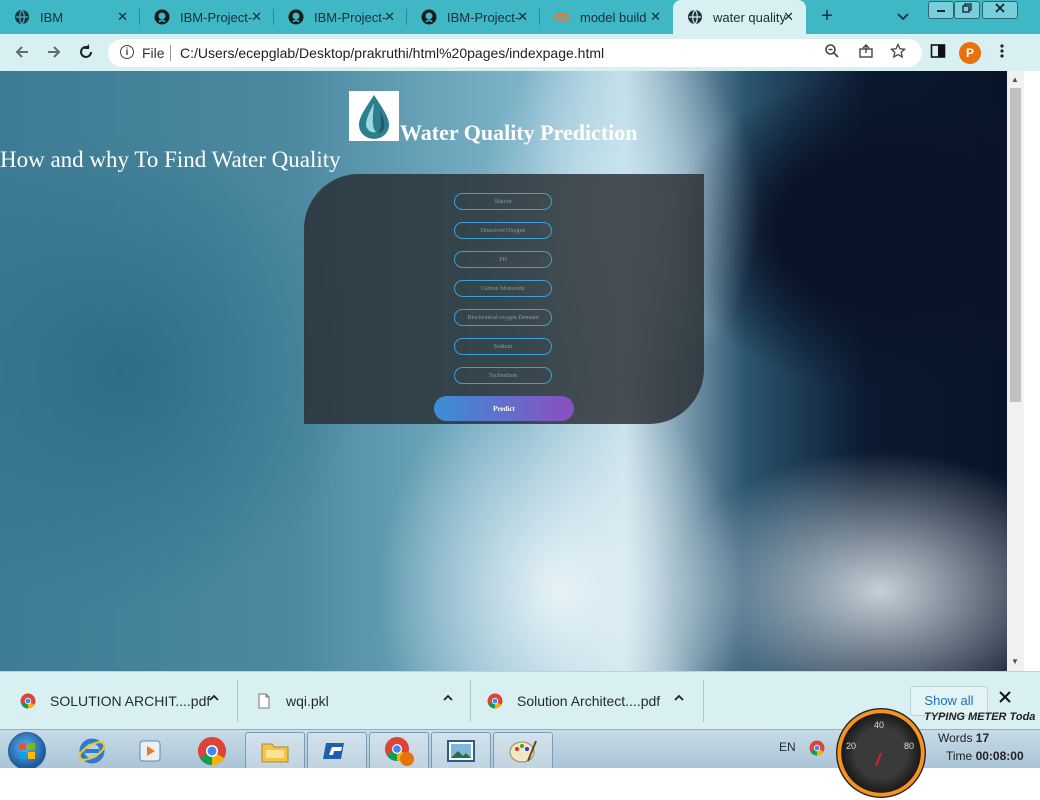  I want to click on tab-github-2: IBM-Project- ✕, so click(340, 17).